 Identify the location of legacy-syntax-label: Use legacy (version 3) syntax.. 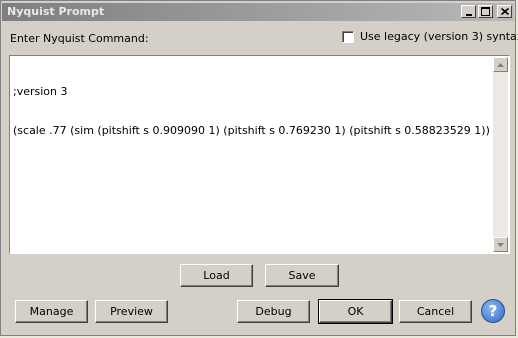
(439, 36).